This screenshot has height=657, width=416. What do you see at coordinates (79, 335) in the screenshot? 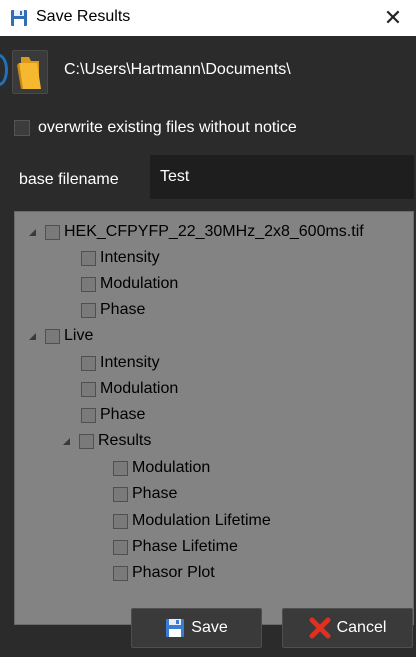
I see `tree-node-label: Live` at bounding box center [79, 335].